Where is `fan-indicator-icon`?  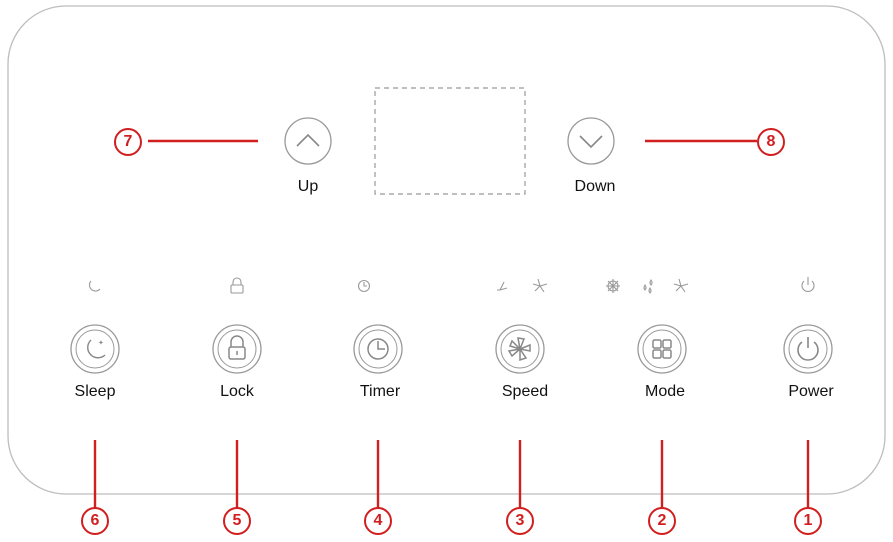 fan-indicator-icon is located at coordinates (681, 285).